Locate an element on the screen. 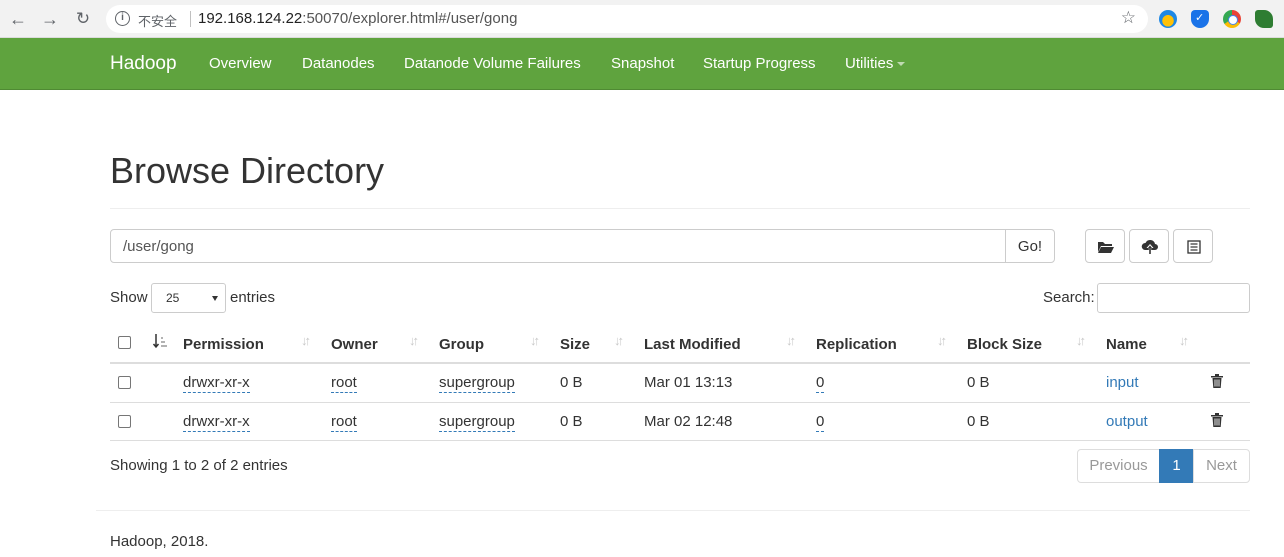 The height and width of the screenshot is (557, 1284). forward-arrow-icon: → is located at coordinates (50, 19).